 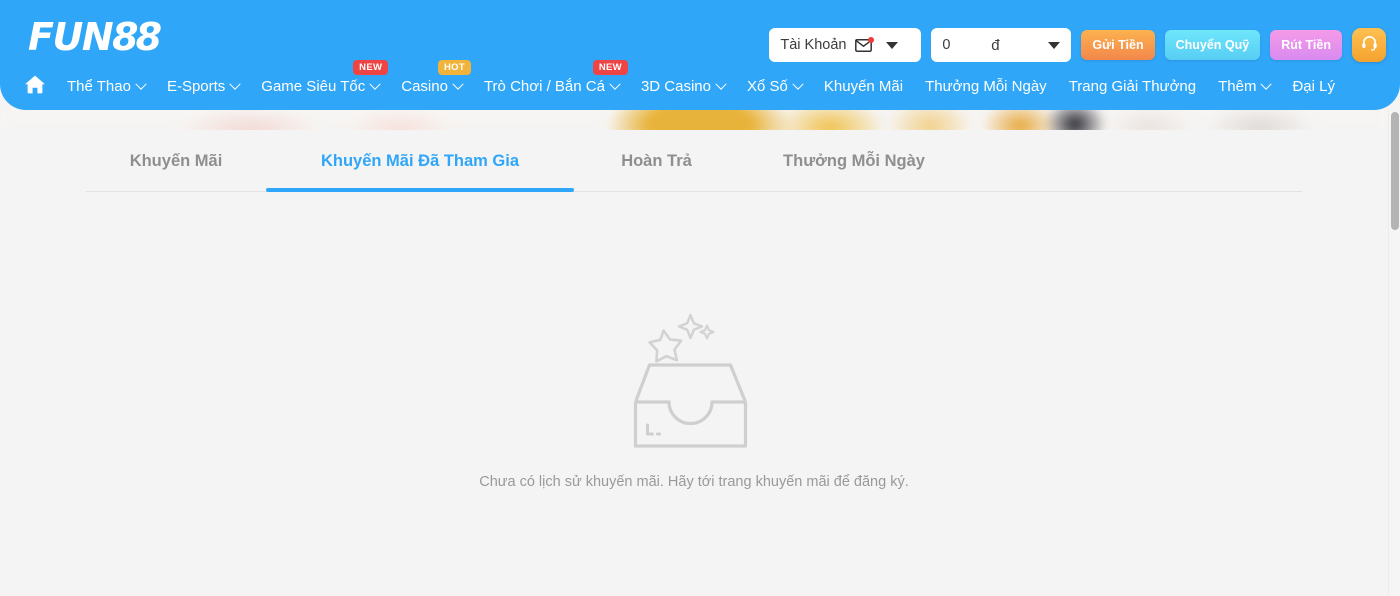 I want to click on balance-dropdown: 0 đ, so click(x=1001, y=45).